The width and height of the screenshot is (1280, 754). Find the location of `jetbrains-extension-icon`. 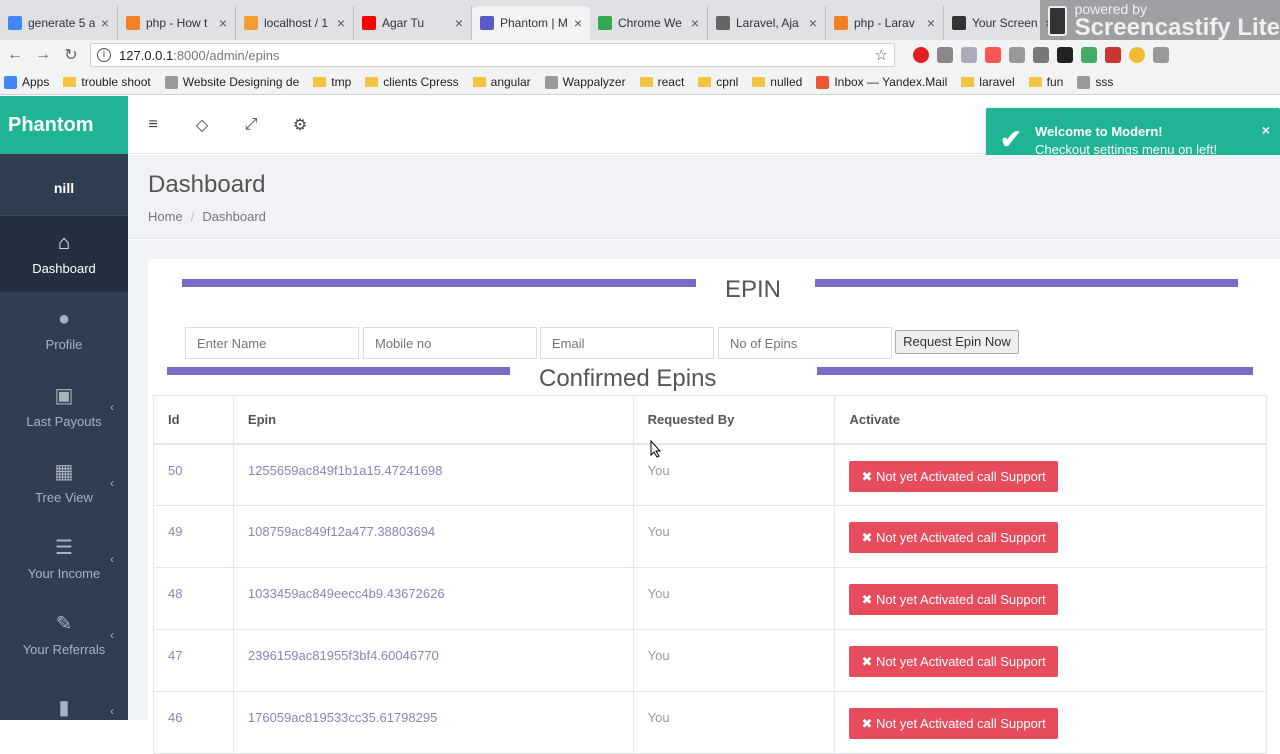

jetbrains-extension-icon is located at coordinates (1065, 55).